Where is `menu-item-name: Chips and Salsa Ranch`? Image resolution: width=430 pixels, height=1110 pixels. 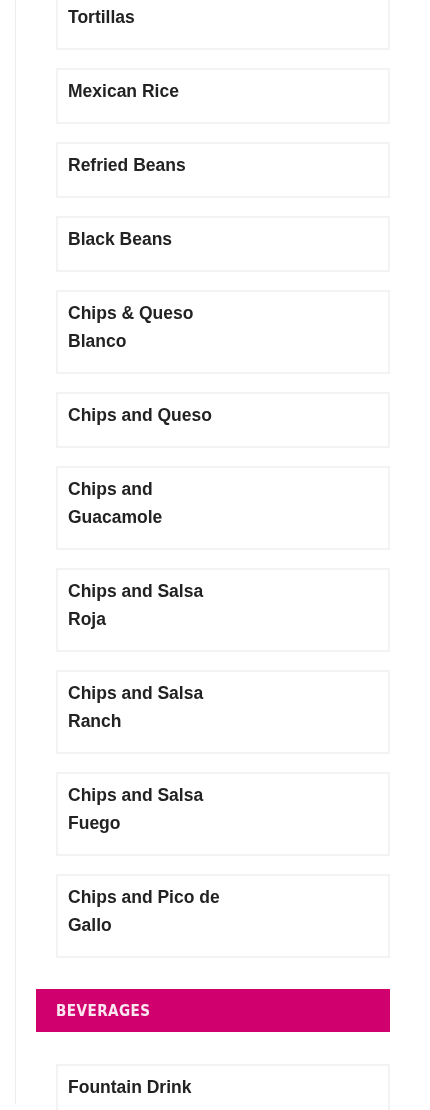 menu-item-name: Chips and Salsa Ranch is located at coordinates (136, 707).